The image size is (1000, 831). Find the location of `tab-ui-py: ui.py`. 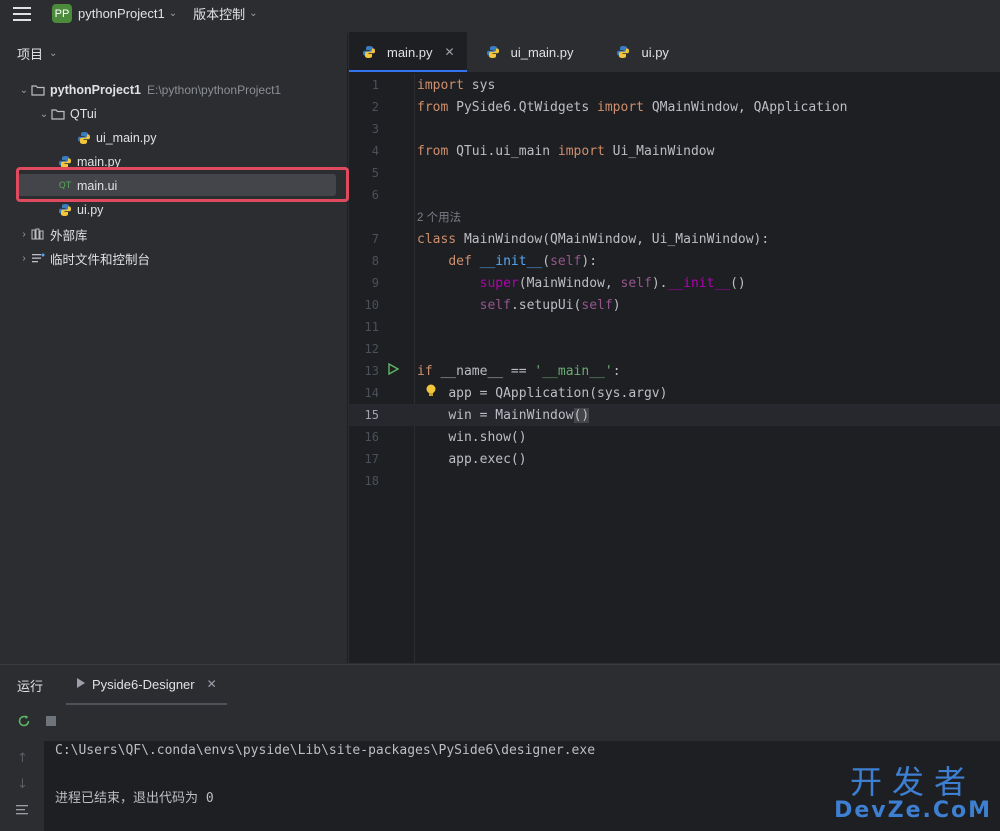

tab-ui-py: ui.py is located at coordinates (641, 52).